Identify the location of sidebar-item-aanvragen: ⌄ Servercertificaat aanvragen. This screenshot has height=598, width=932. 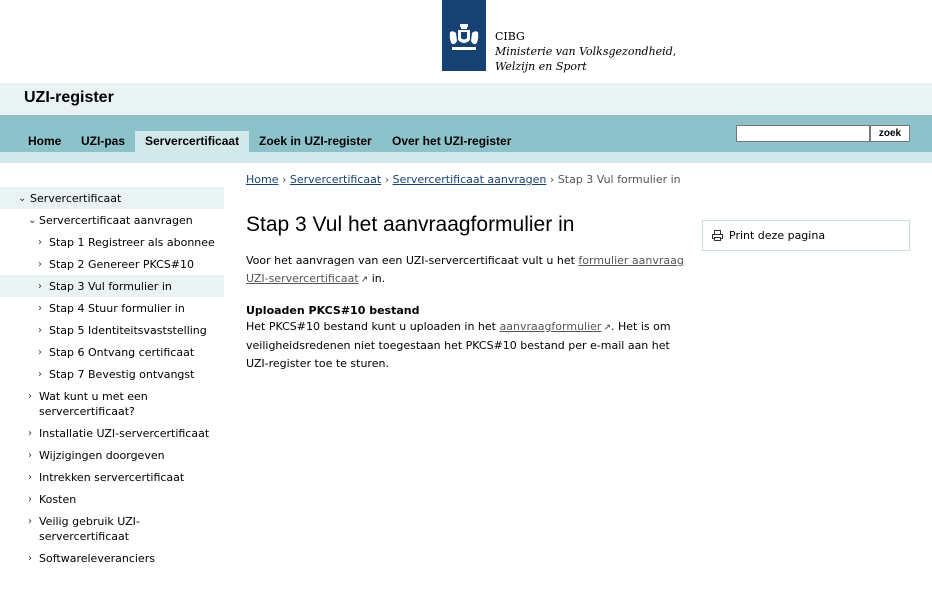
(112, 220).